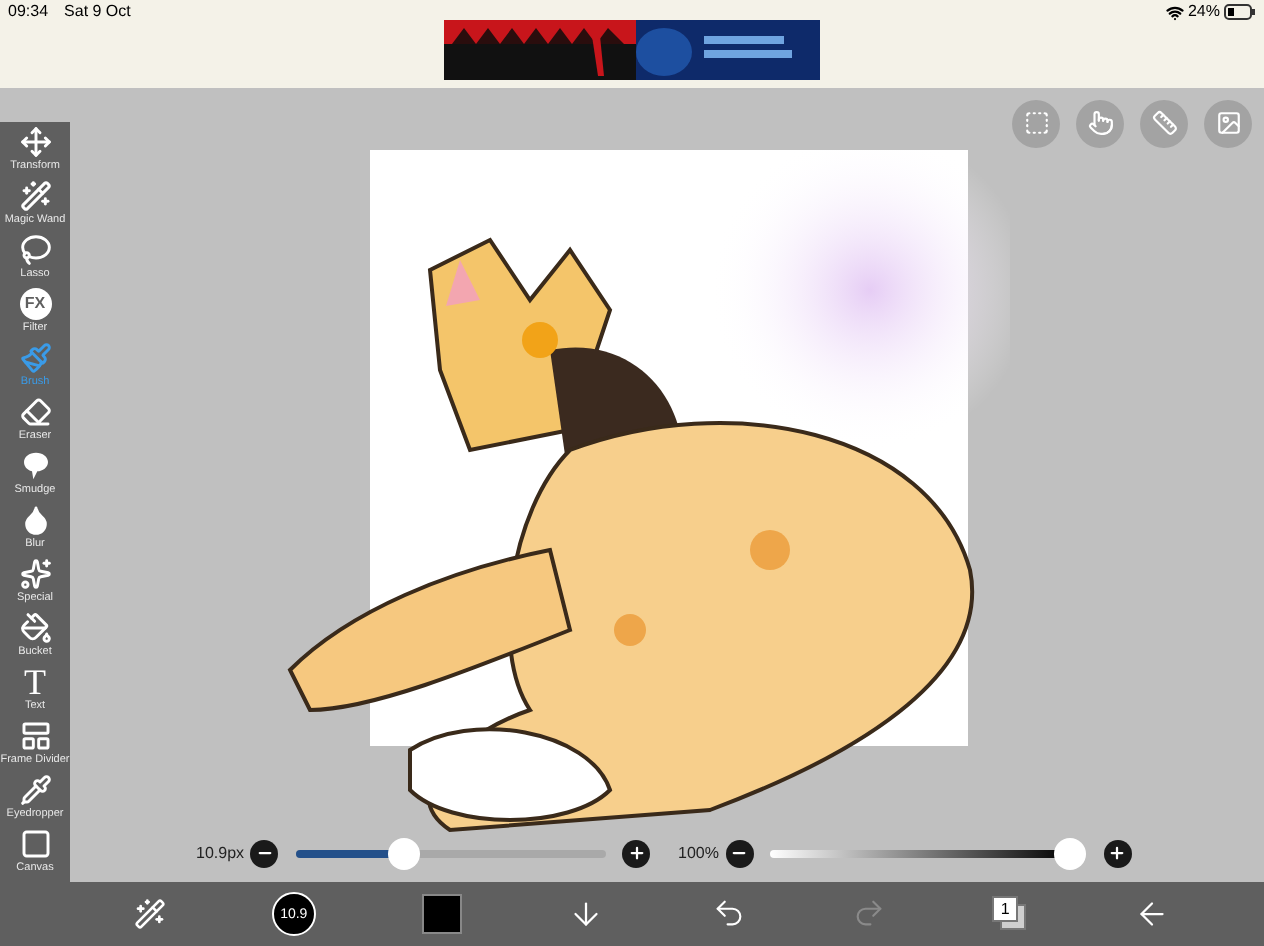  I want to click on frame-icon, so click(35, 735).